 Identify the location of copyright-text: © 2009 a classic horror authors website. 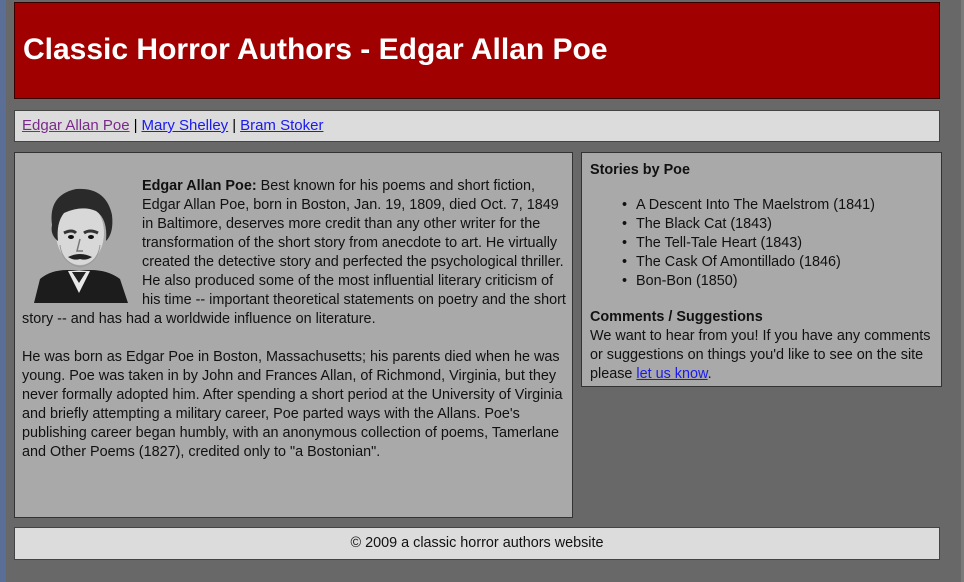
(477, 543).